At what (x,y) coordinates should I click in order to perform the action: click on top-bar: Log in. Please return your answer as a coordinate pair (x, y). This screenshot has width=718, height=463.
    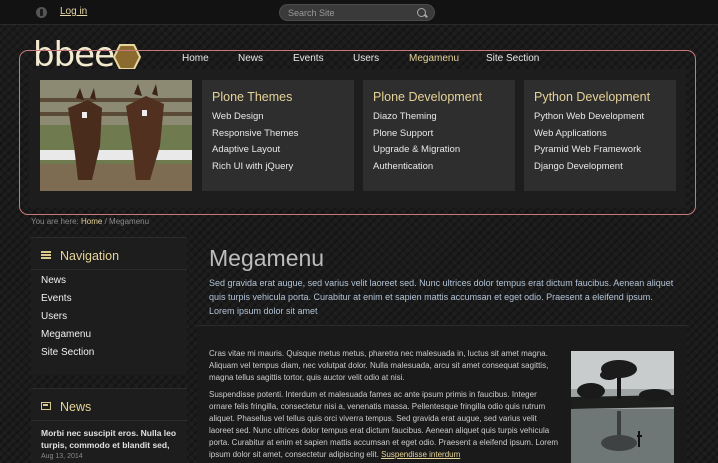
    Looking at the image, I should click on (359, 12).